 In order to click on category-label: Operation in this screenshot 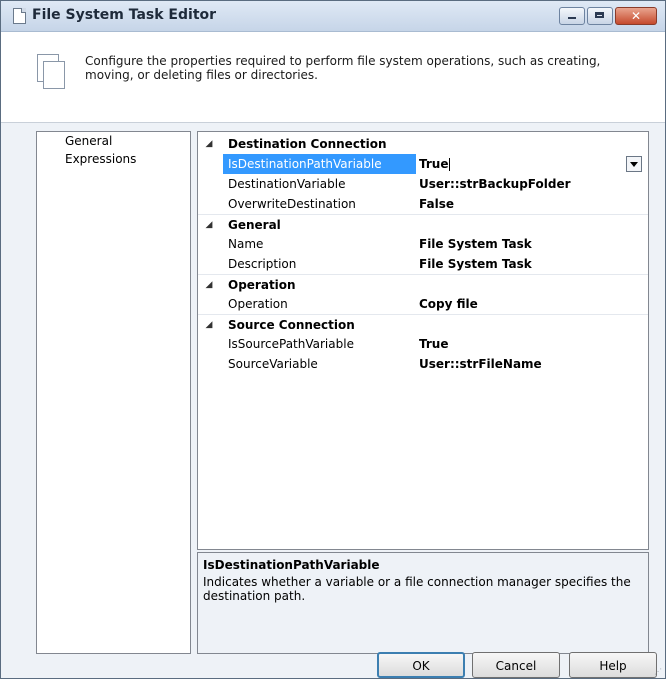, I will do `click(262, 285)`.